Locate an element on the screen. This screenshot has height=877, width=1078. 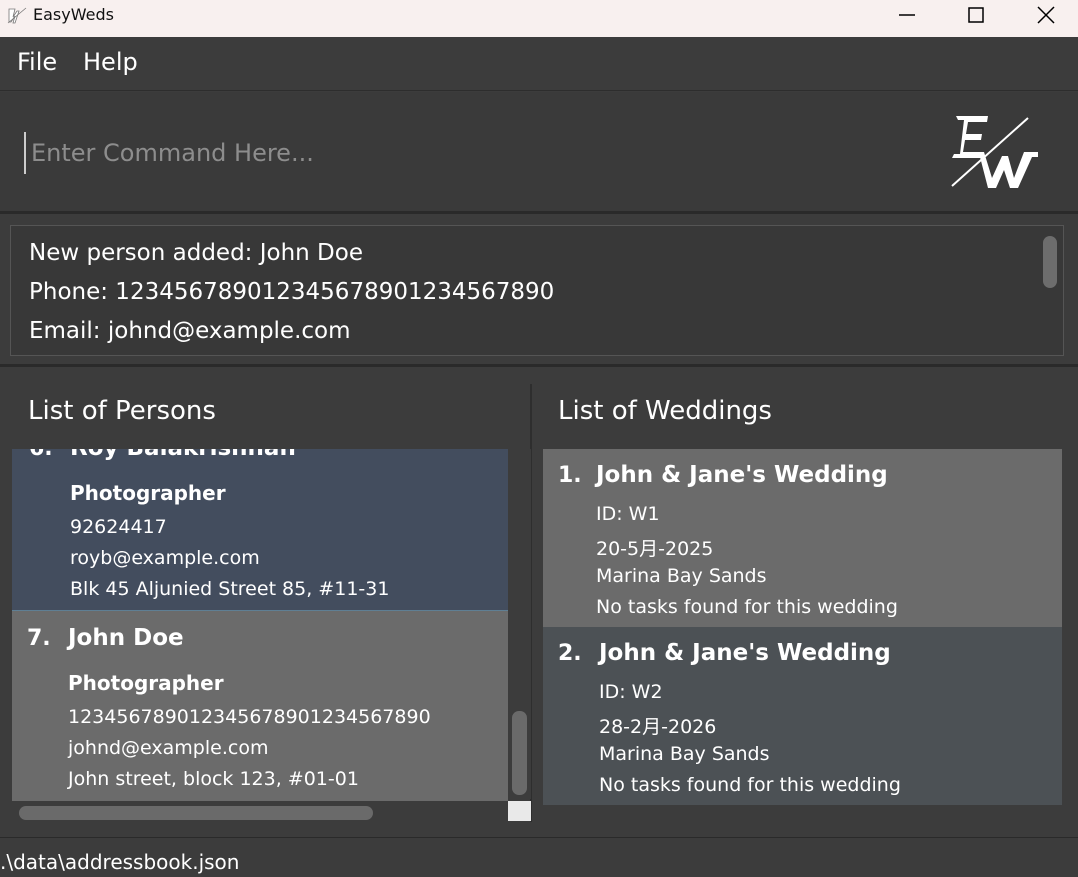
close-button is located at coordinates (1044, 15).